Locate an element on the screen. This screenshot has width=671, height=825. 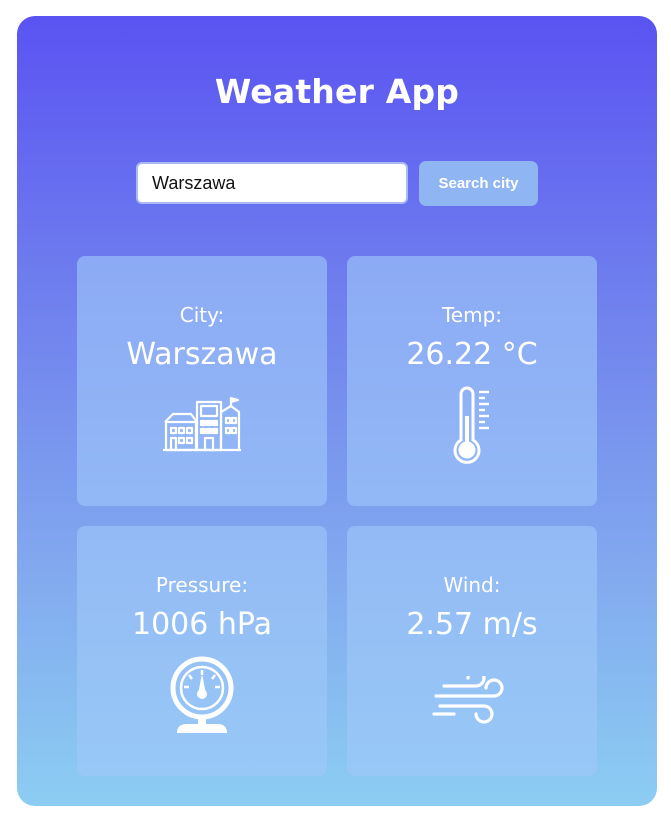
pressure-value: 1006 hPa is located at coordinates (202, 624).